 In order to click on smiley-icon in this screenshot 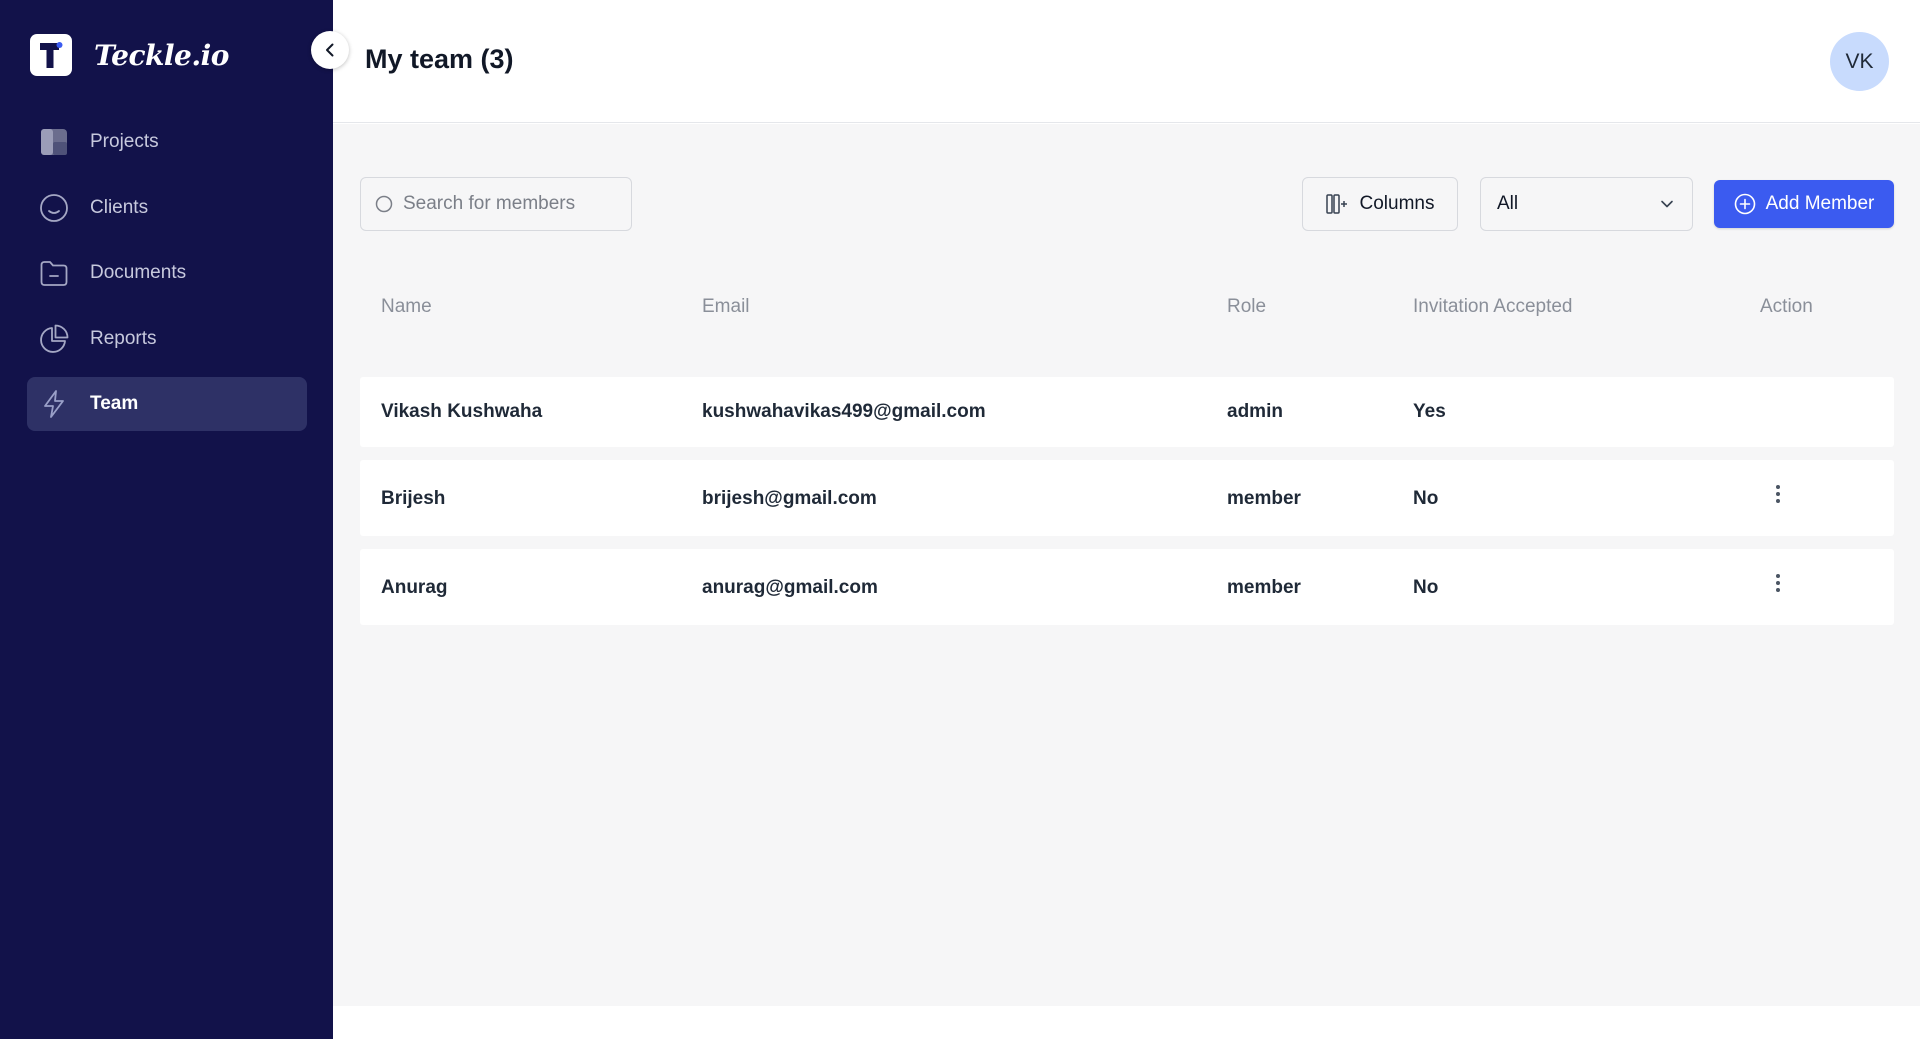, I will do `click(54, 208)`.